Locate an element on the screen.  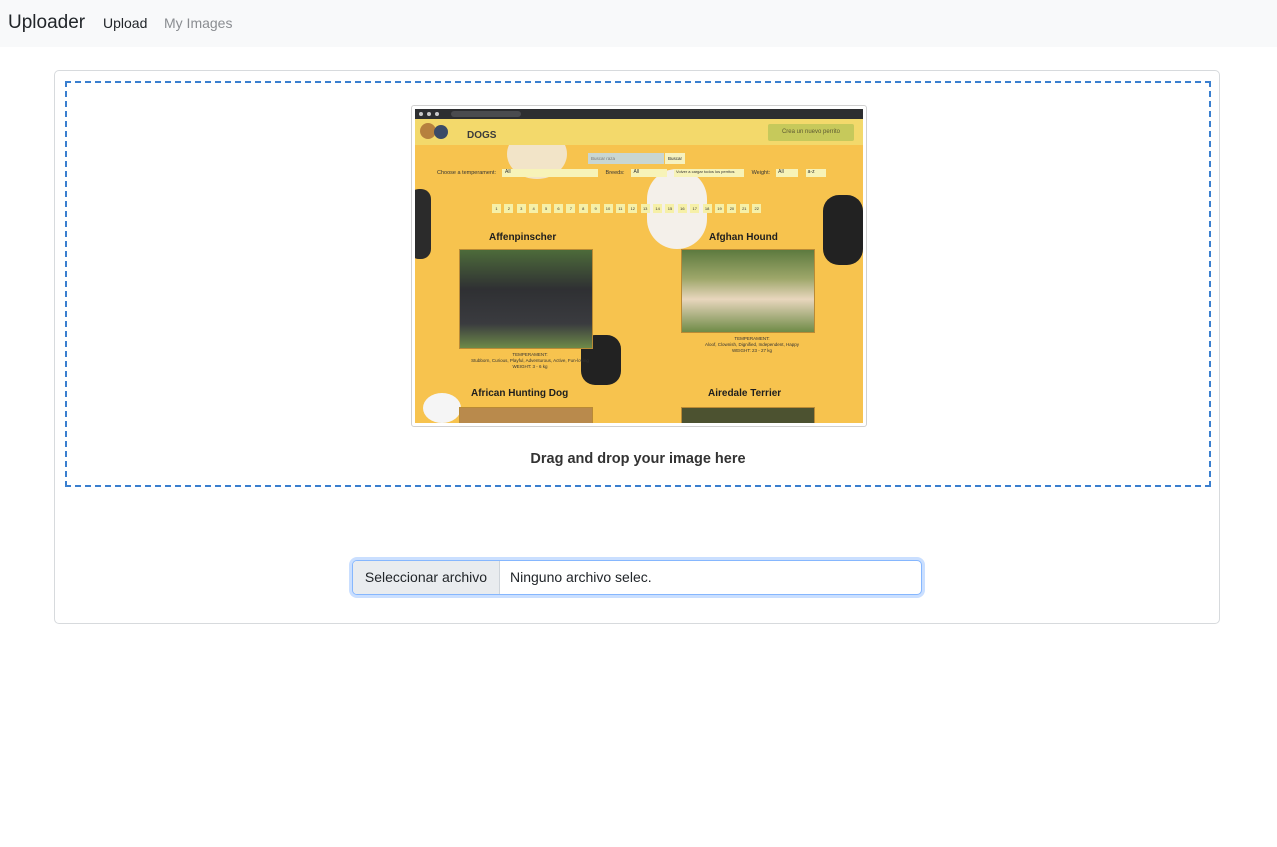
breed-title: Afghan Hound is located at coordinates (743, 237).